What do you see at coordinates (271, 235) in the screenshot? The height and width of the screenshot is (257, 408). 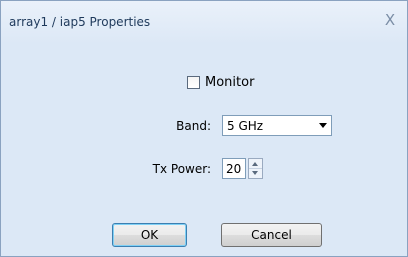 I see `cancel-button: Cancel` at bounding box center [271, 235].